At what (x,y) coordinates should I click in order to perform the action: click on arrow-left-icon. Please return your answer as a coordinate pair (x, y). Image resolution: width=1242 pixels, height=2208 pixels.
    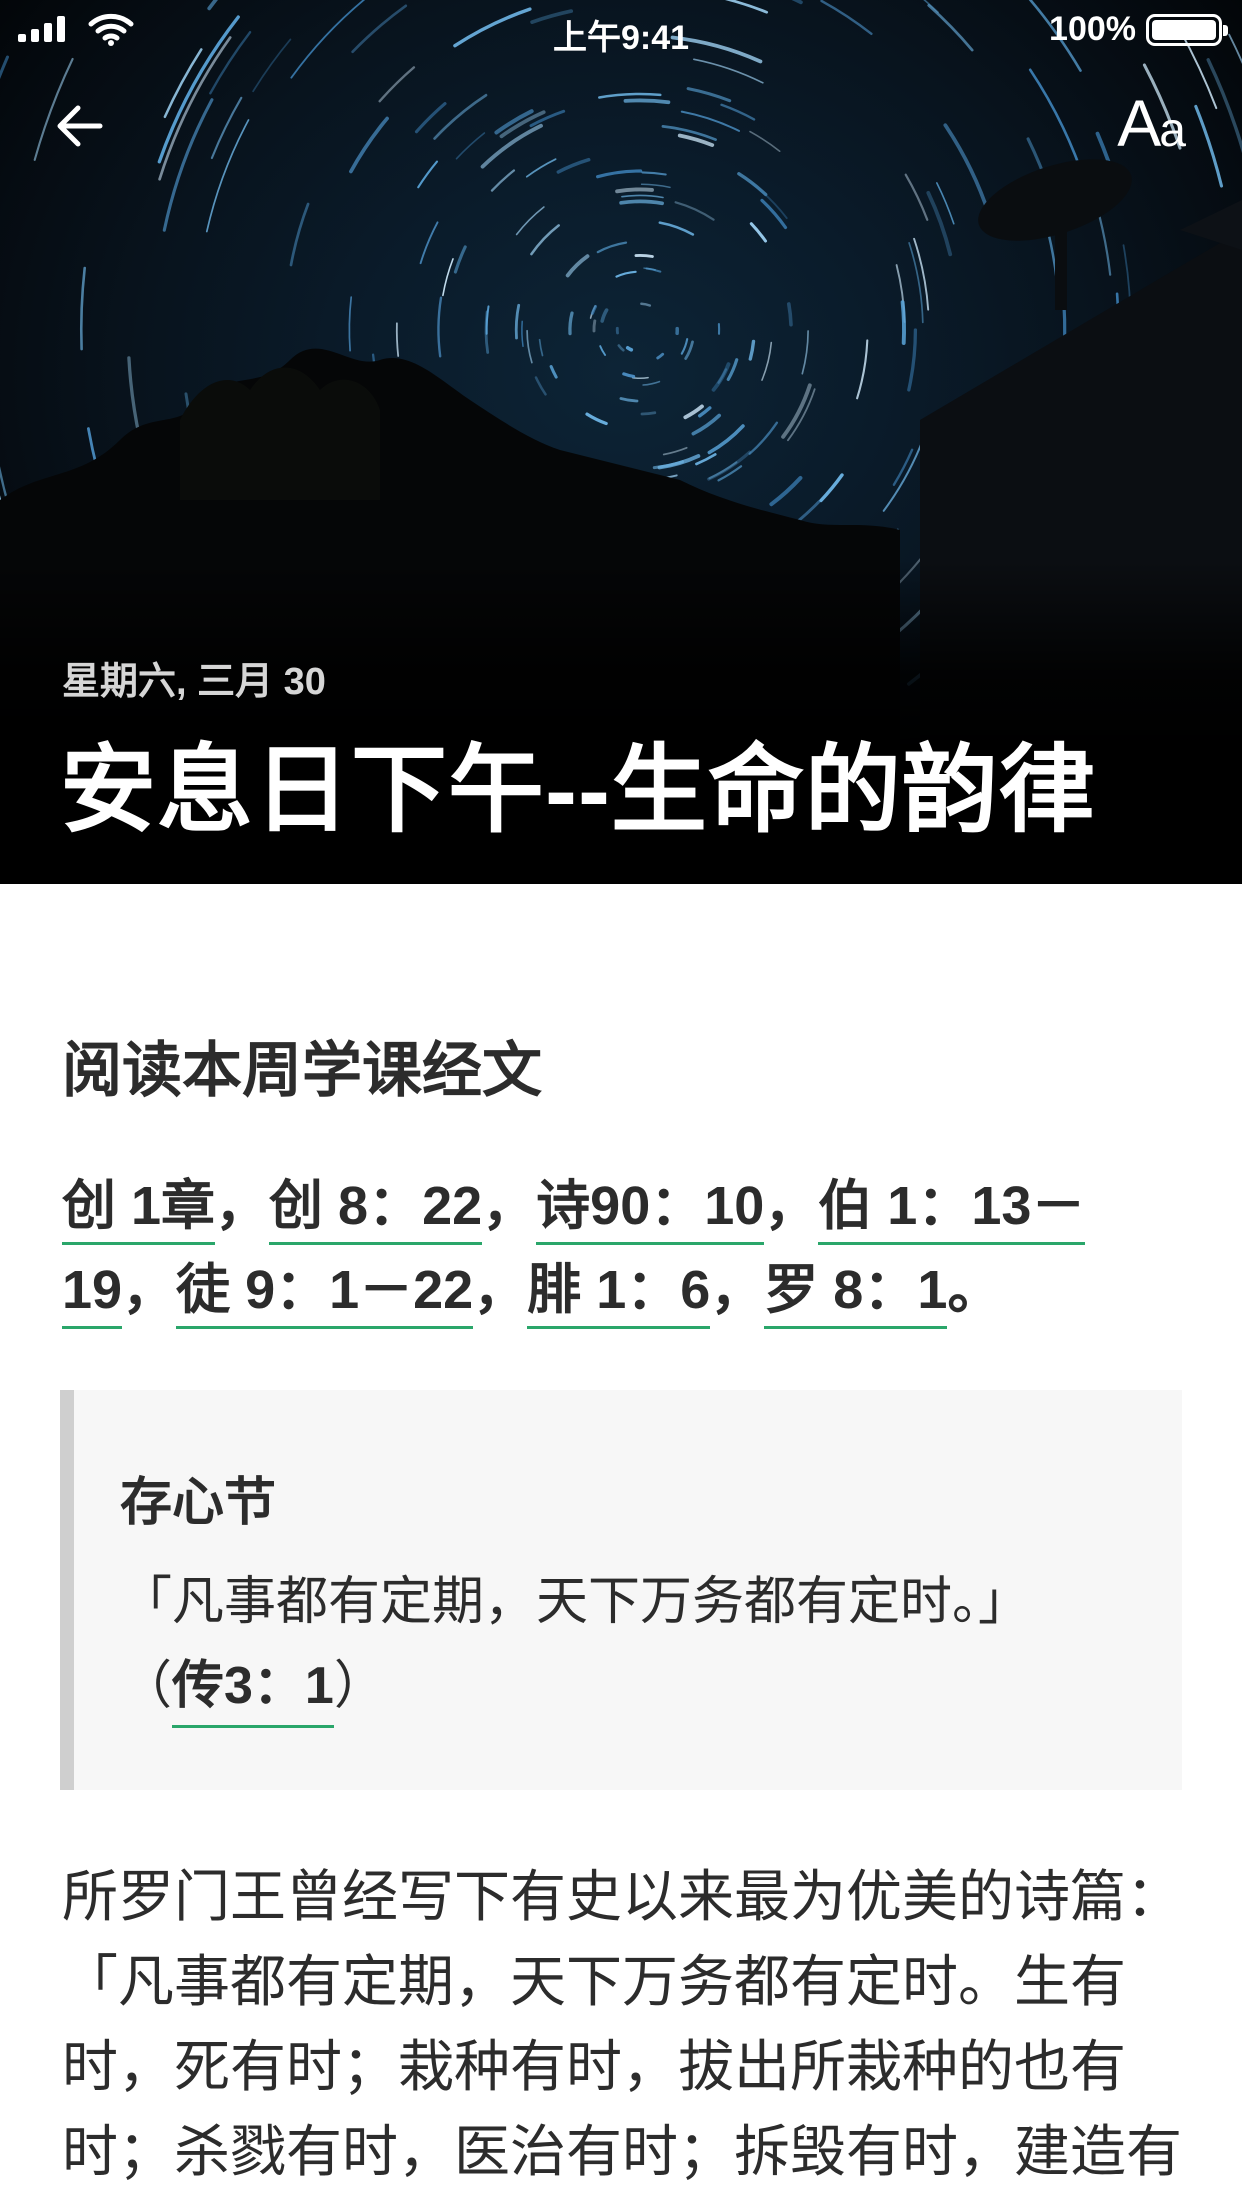
    Looking at the image, I should click on (80, 126).